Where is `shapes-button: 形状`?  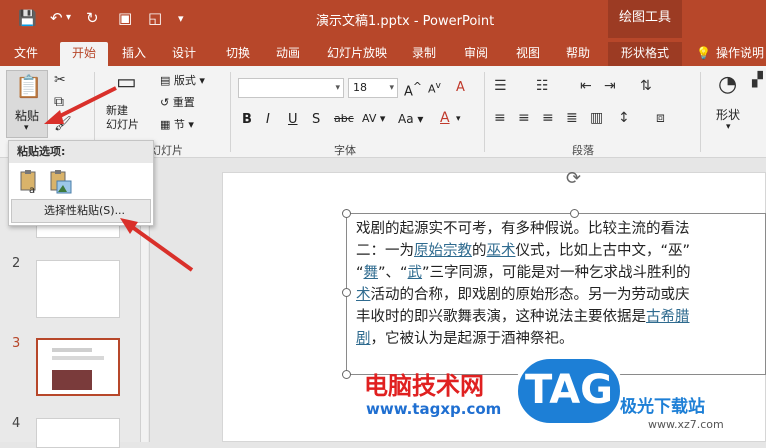 shapes-button: 形状 is located at coordinates (728, 114).